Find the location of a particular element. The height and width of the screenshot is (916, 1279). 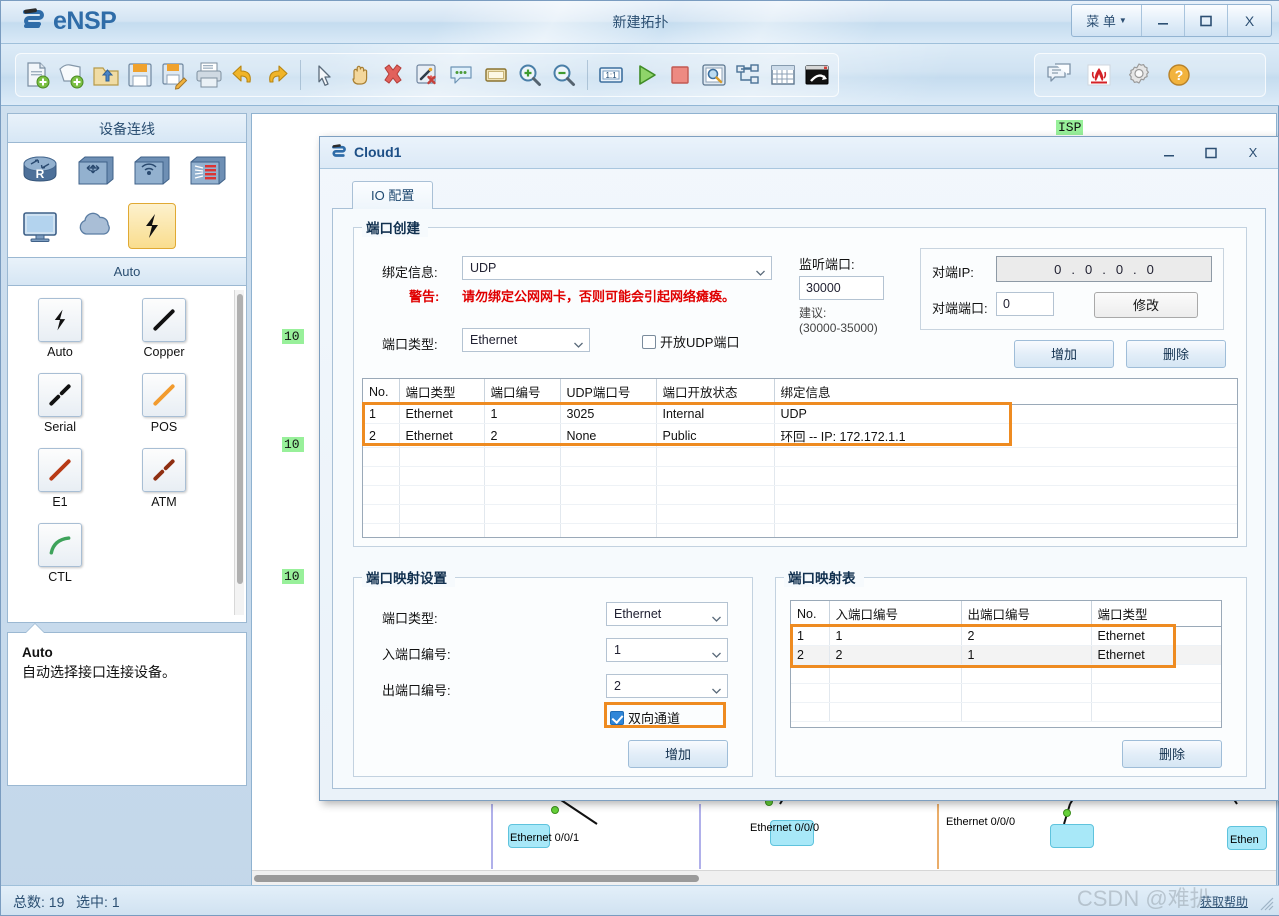

sidebar-device-wlan is located at coordinates (152, 172).